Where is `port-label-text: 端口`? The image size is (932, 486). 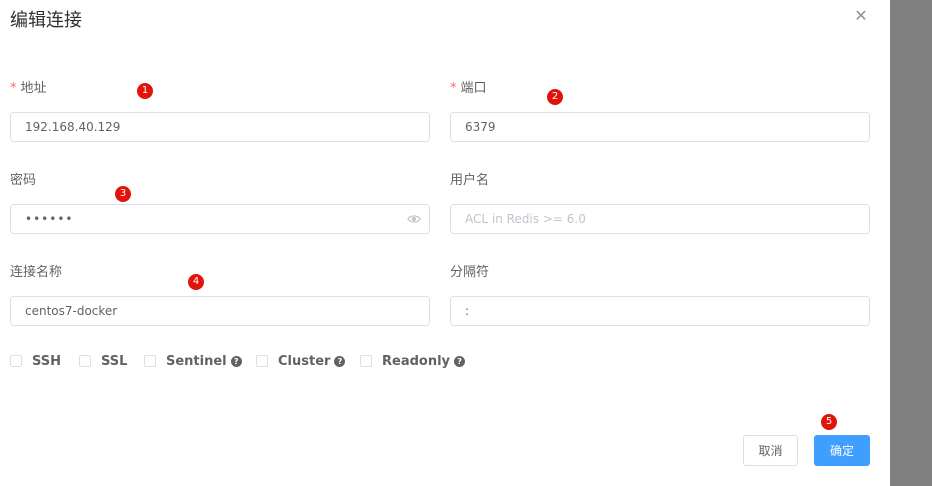
port-label-text: 端口 is located at coordinates (473, 88).